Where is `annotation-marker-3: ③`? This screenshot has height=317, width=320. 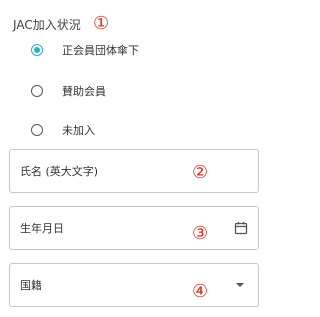 annotation-marker-3: ③ is located at coordinates (200, 233).